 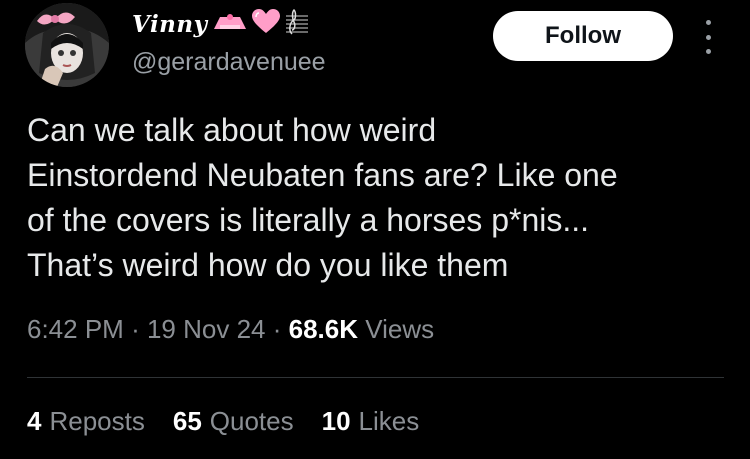 I want to click on reposts-stat: 4 Reposts, so click(x=86, y=421).